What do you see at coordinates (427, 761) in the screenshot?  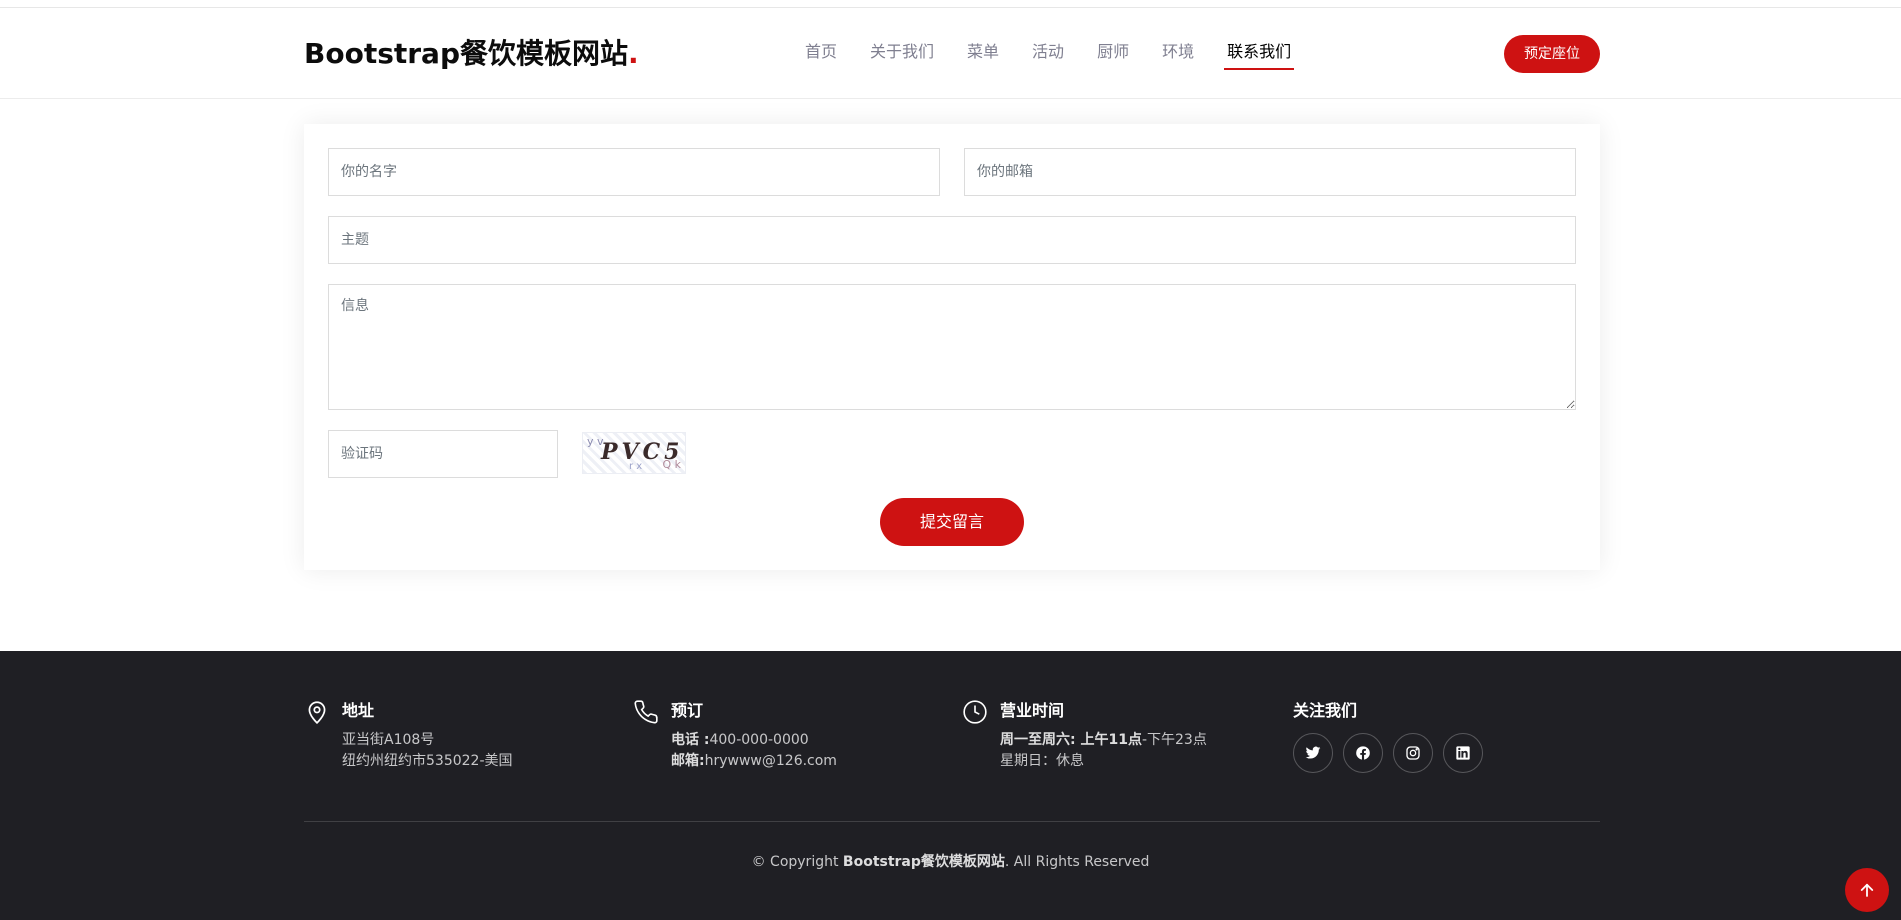 I see `address-line-2: 纽约州纽约市535022-美国` at bounding box center [427, 761].